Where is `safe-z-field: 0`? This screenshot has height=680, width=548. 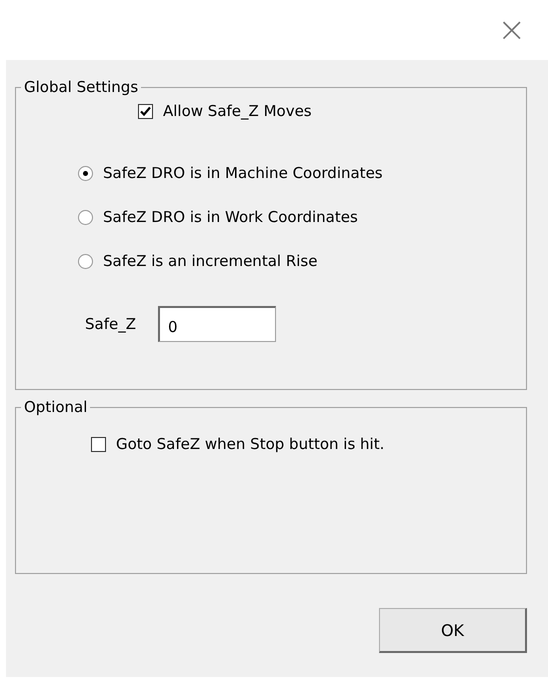 safe-z-field: 0 is located at coordinates (217, 324).